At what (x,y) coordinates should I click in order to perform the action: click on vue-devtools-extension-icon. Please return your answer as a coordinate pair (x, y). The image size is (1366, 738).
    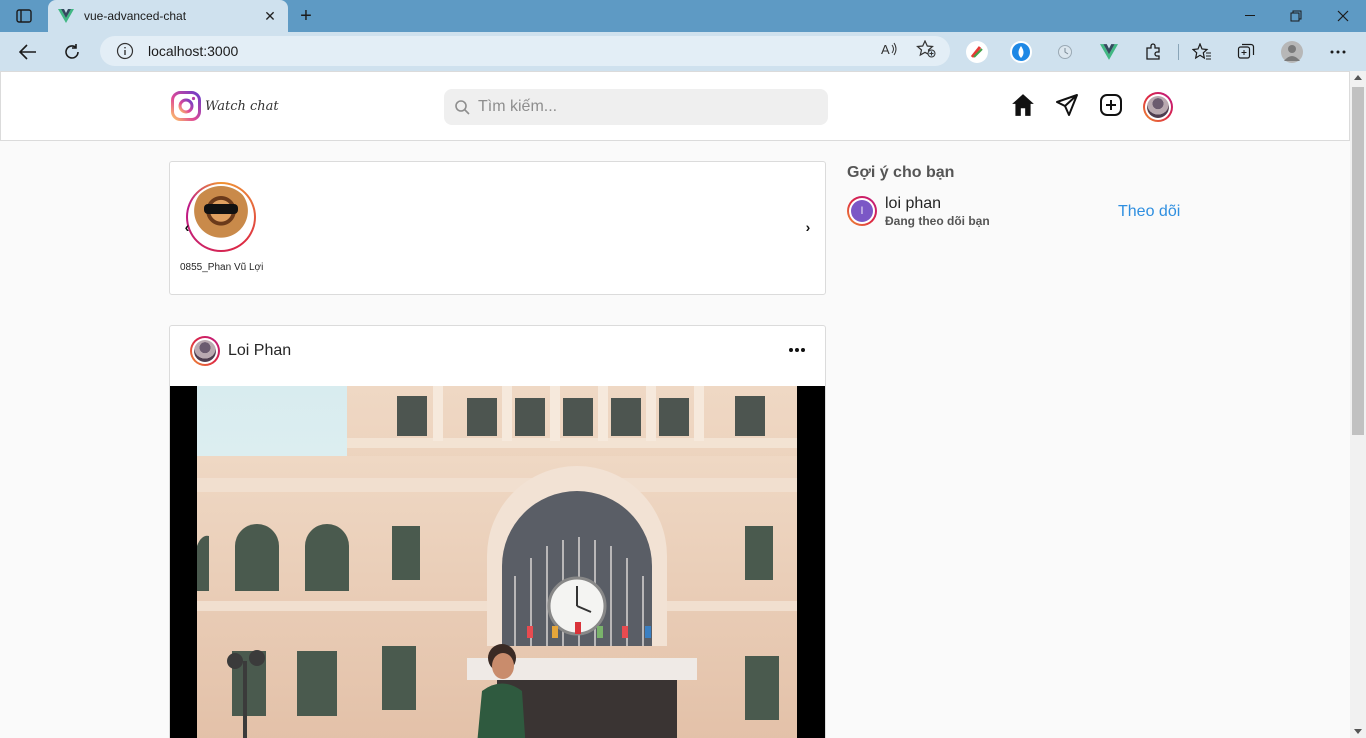
    Looking at the image, I should click on (1109, 52).